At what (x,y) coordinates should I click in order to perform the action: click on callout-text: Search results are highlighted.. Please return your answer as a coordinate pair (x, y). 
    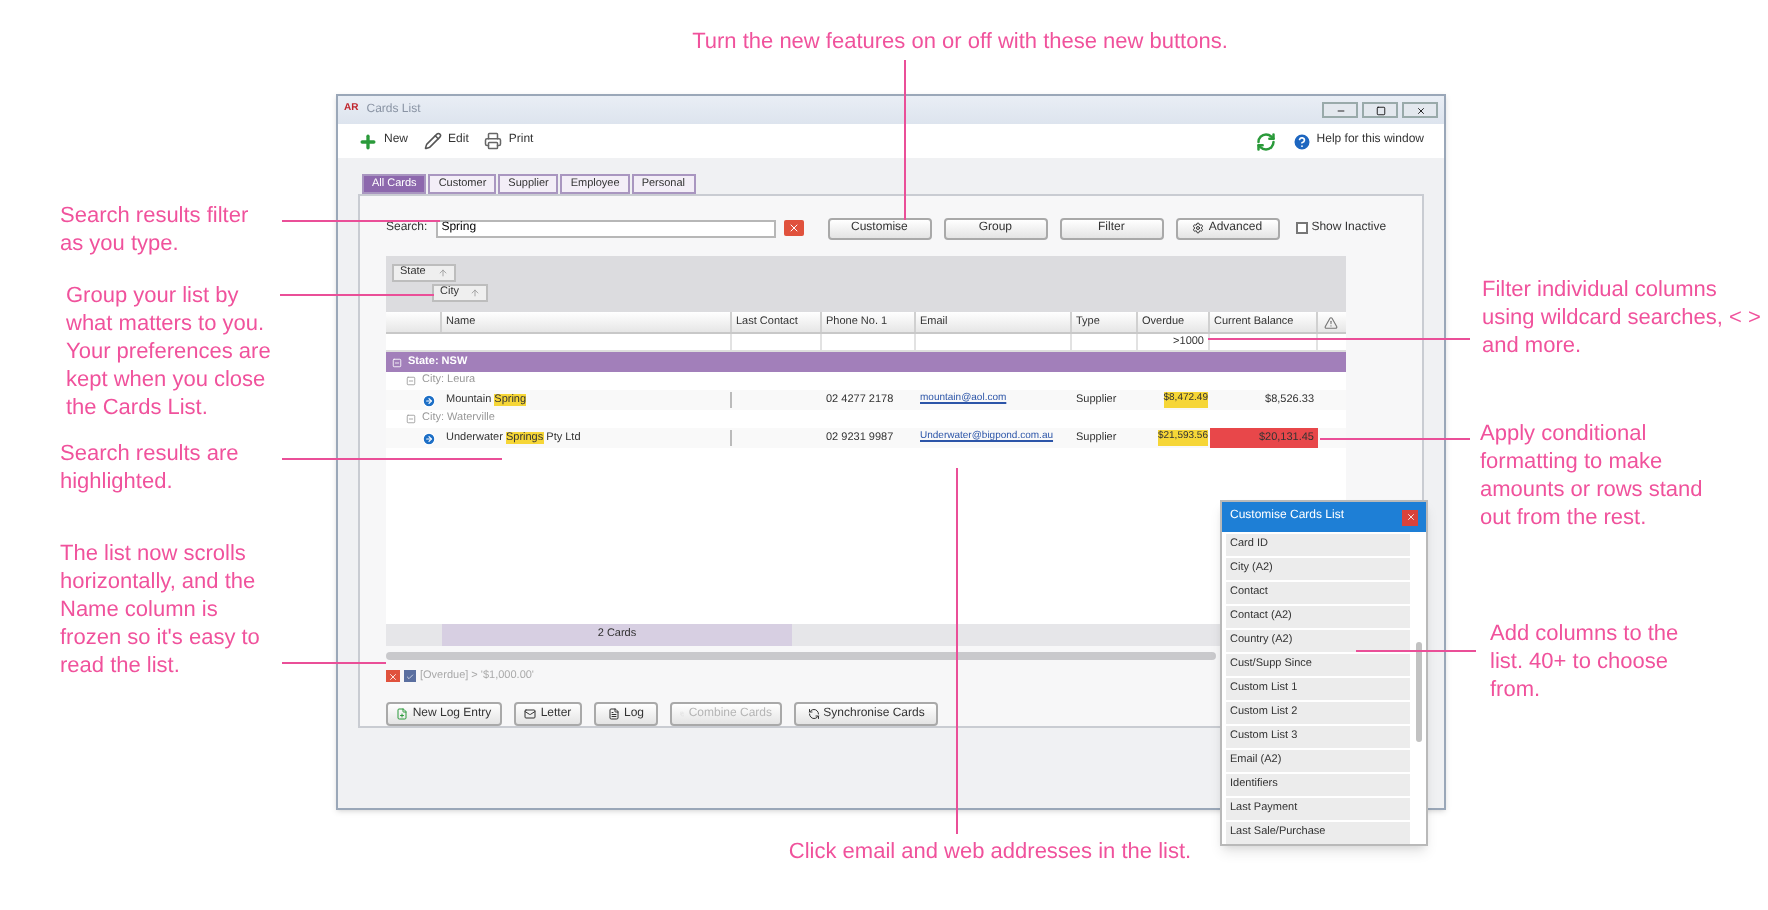
    Looking at the image, I should click on (150, 468).